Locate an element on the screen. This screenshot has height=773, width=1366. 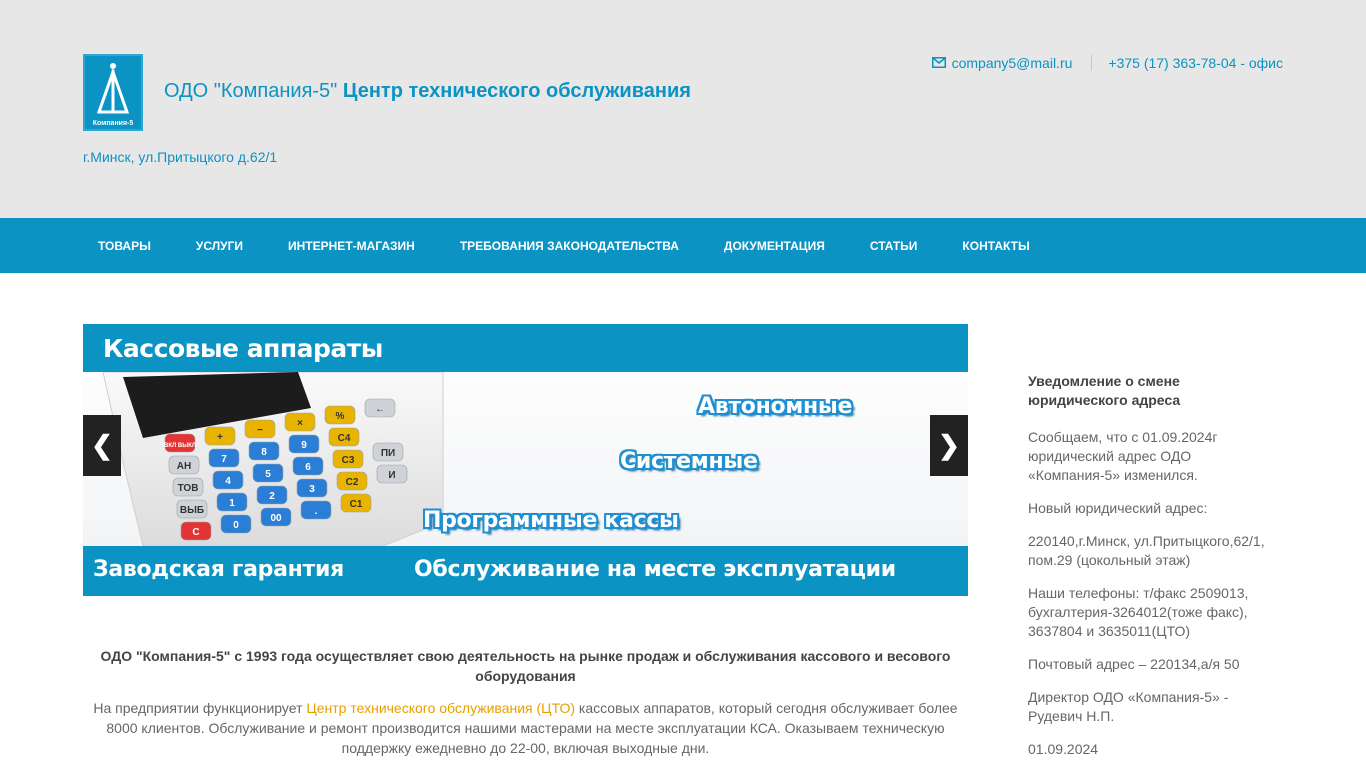
banner-top-bar: Кассовые аппараты is located at coordinates (525, 348).